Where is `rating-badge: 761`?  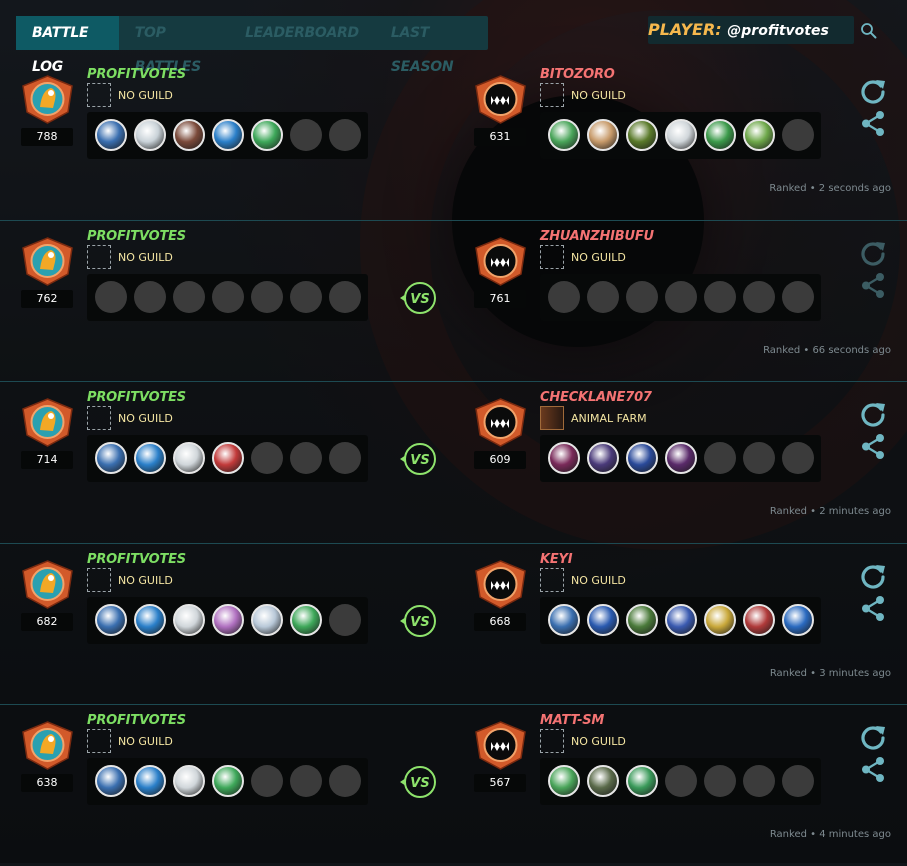 rating-badge: 761 is located at coordinates (500, 299).